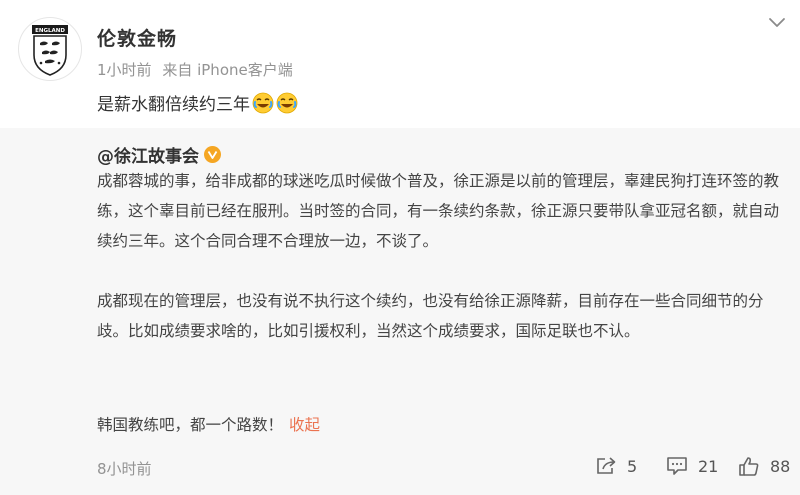 Image resolution: width=800 pixels, height=495 pixels. I want to click on repost-button: 5, so click(616, 466).